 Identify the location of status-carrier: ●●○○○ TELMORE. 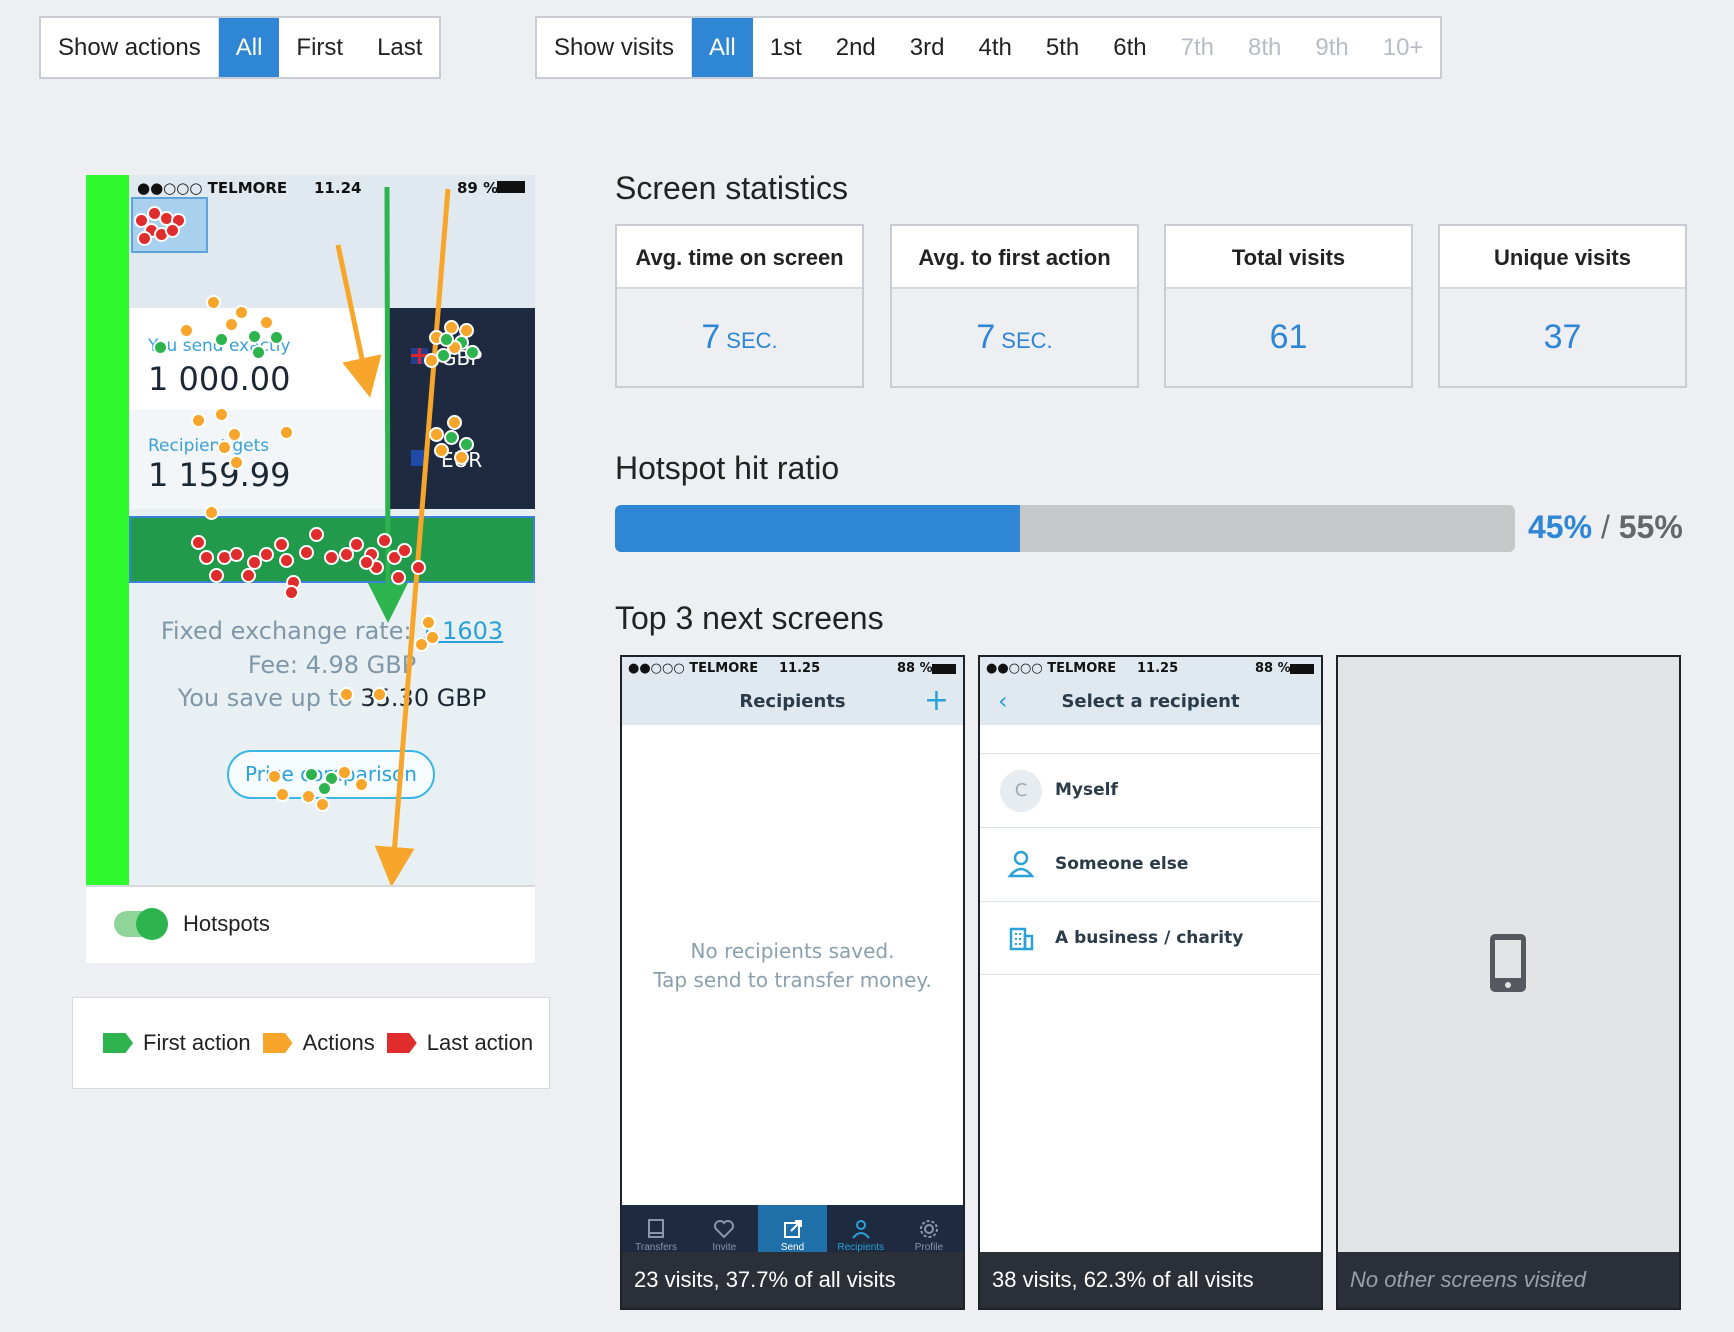
(1051, 668).